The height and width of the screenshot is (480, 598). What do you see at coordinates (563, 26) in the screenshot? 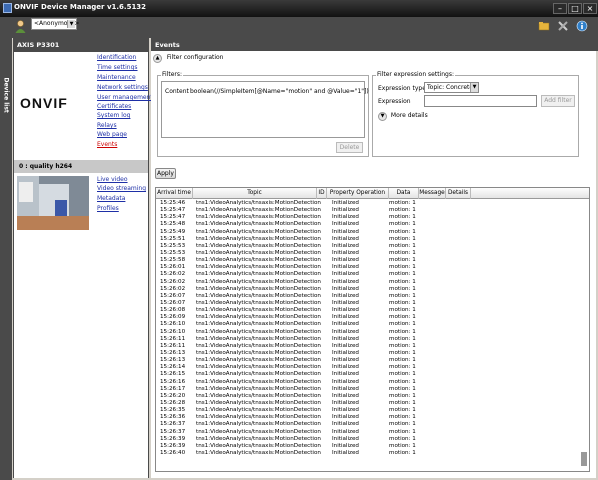
I see `tools-icon` at bounding box center [563, 26].